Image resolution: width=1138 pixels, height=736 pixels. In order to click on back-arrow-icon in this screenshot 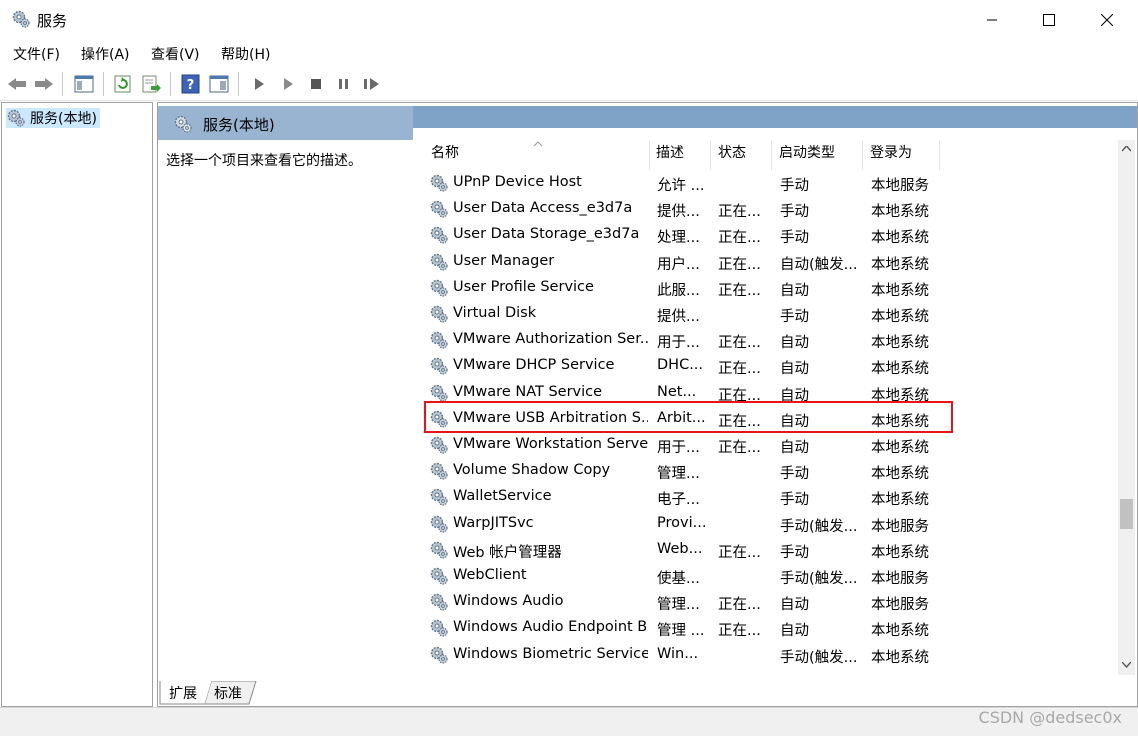, I will do `click(17, 84)`.